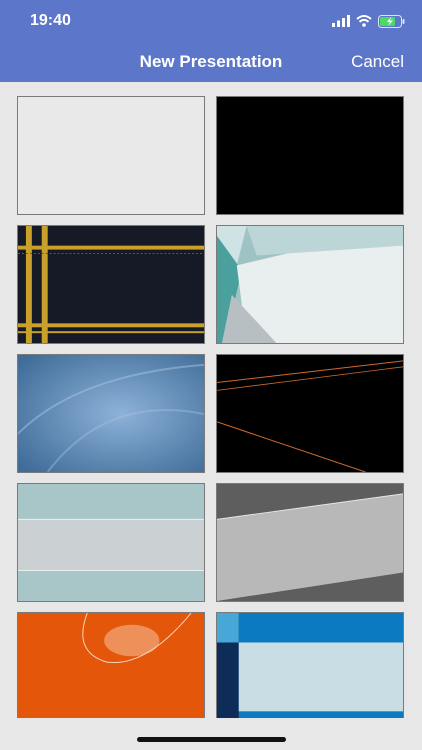  I want to click on cancel-button: Cancel, so click(377, 62).